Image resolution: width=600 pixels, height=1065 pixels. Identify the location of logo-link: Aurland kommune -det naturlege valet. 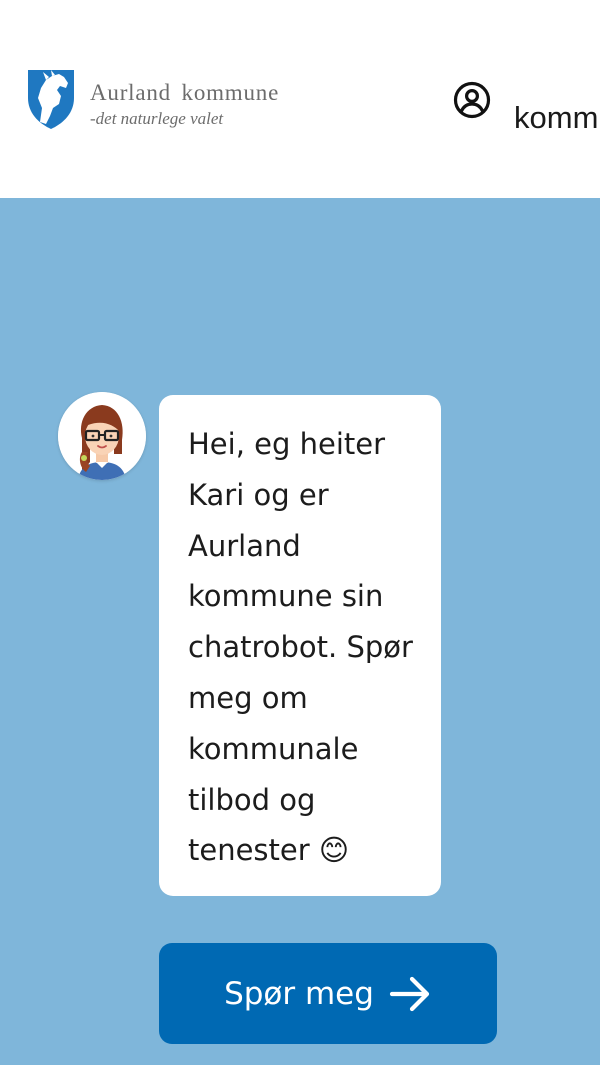
(176, 100).